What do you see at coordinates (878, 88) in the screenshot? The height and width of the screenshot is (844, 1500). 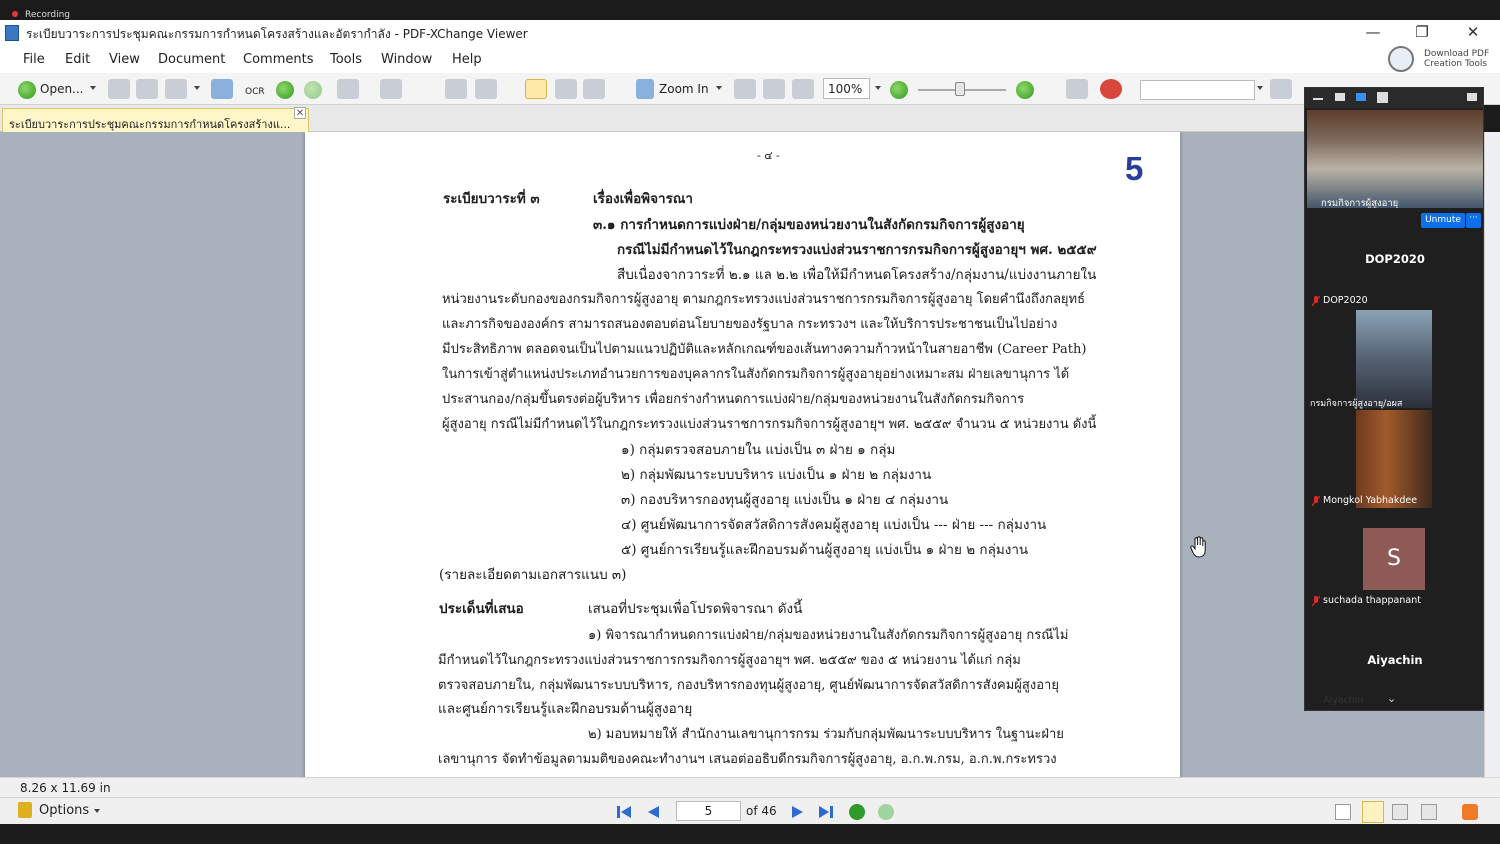 I see `zoom-level-dropdown-caret` at bounding box center [878, 88].